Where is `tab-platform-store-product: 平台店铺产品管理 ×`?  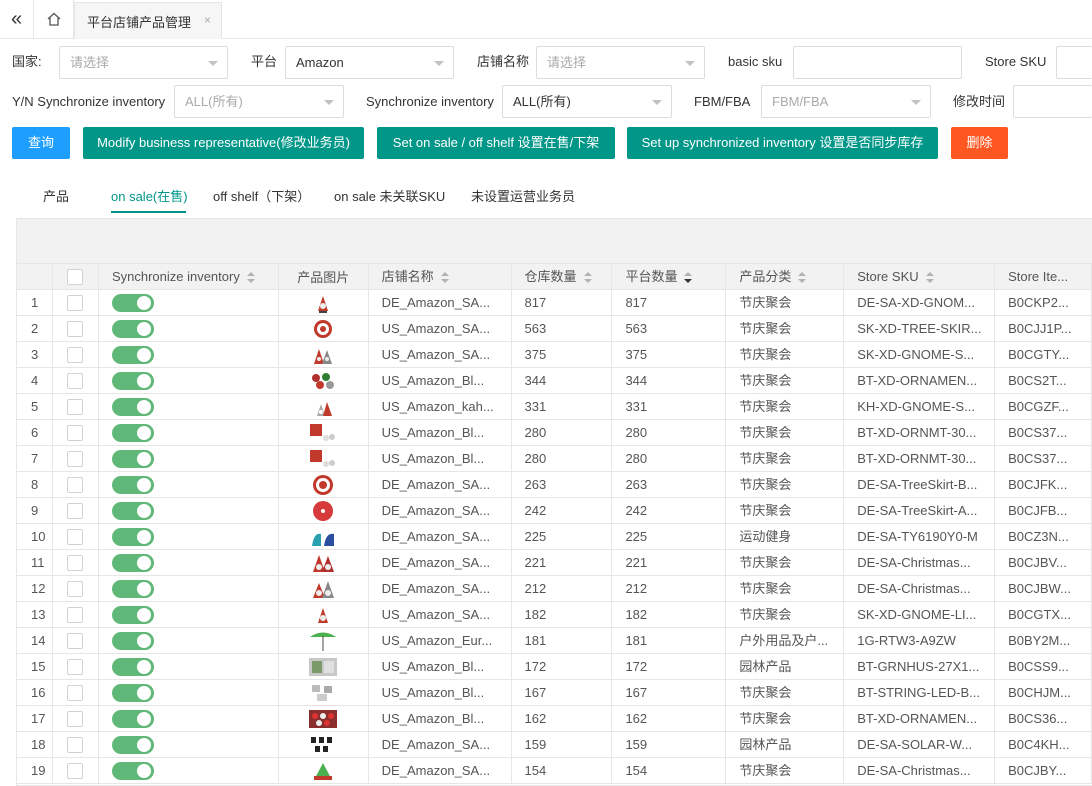 tab-platform-store-product: 平台店铺产品管理 × is located at coordinates (148, 20).